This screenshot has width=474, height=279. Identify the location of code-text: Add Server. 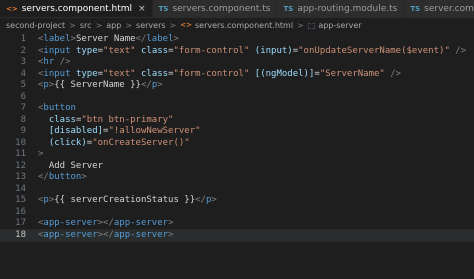
(70, 167).